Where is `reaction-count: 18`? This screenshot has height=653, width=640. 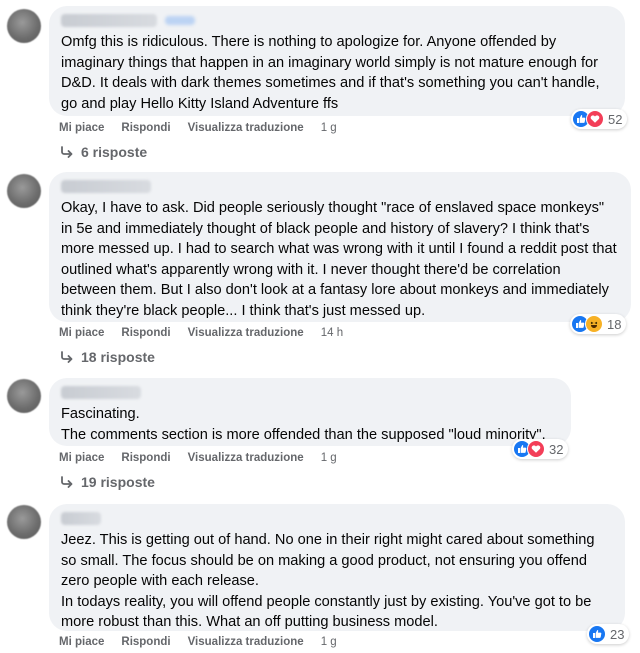 reaction-count: 18 is located at coordinates (614, 324).